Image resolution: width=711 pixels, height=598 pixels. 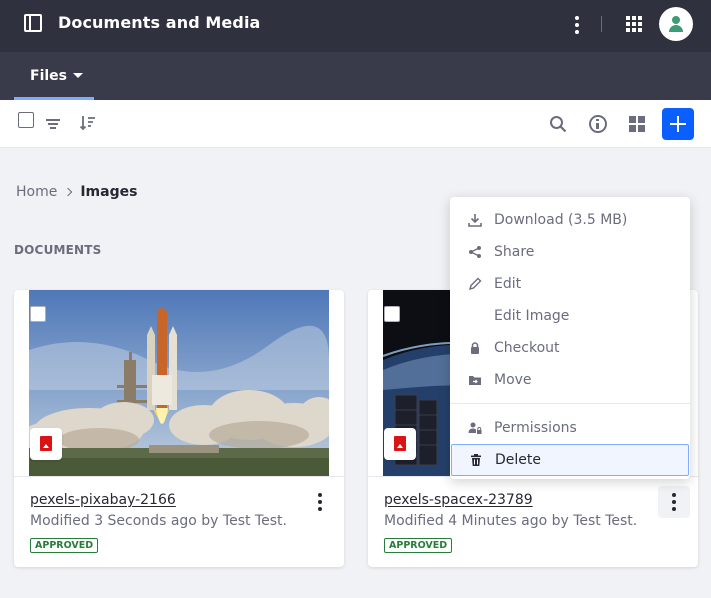 What do you see at coordinates (355, 26) in the screenshot?
I see `top-header: Documents and Media` at bounding box center [355, 26].